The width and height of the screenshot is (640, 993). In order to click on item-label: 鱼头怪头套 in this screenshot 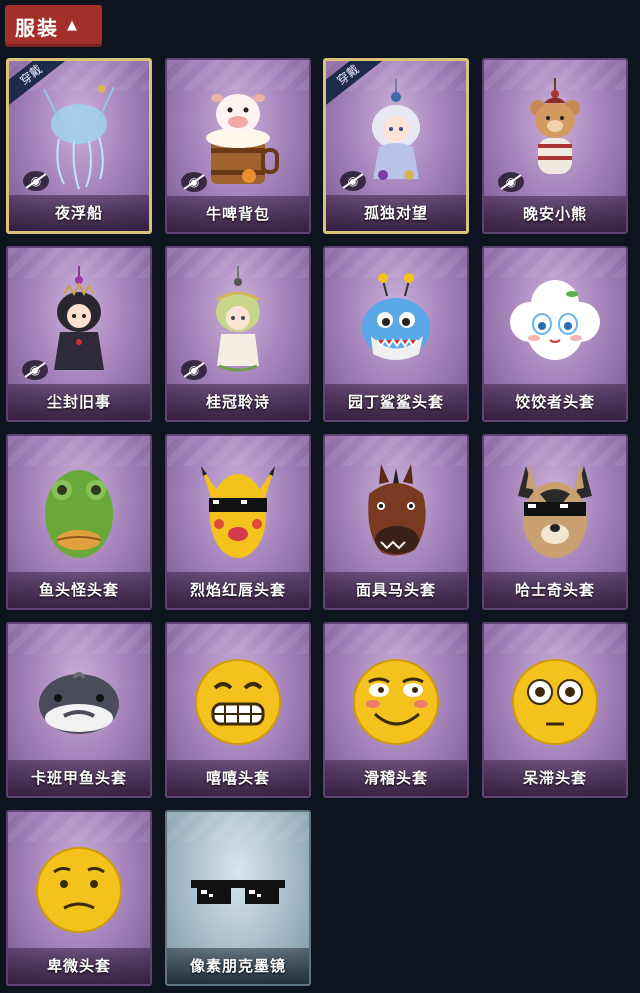, I will do `click(79, 590)`.